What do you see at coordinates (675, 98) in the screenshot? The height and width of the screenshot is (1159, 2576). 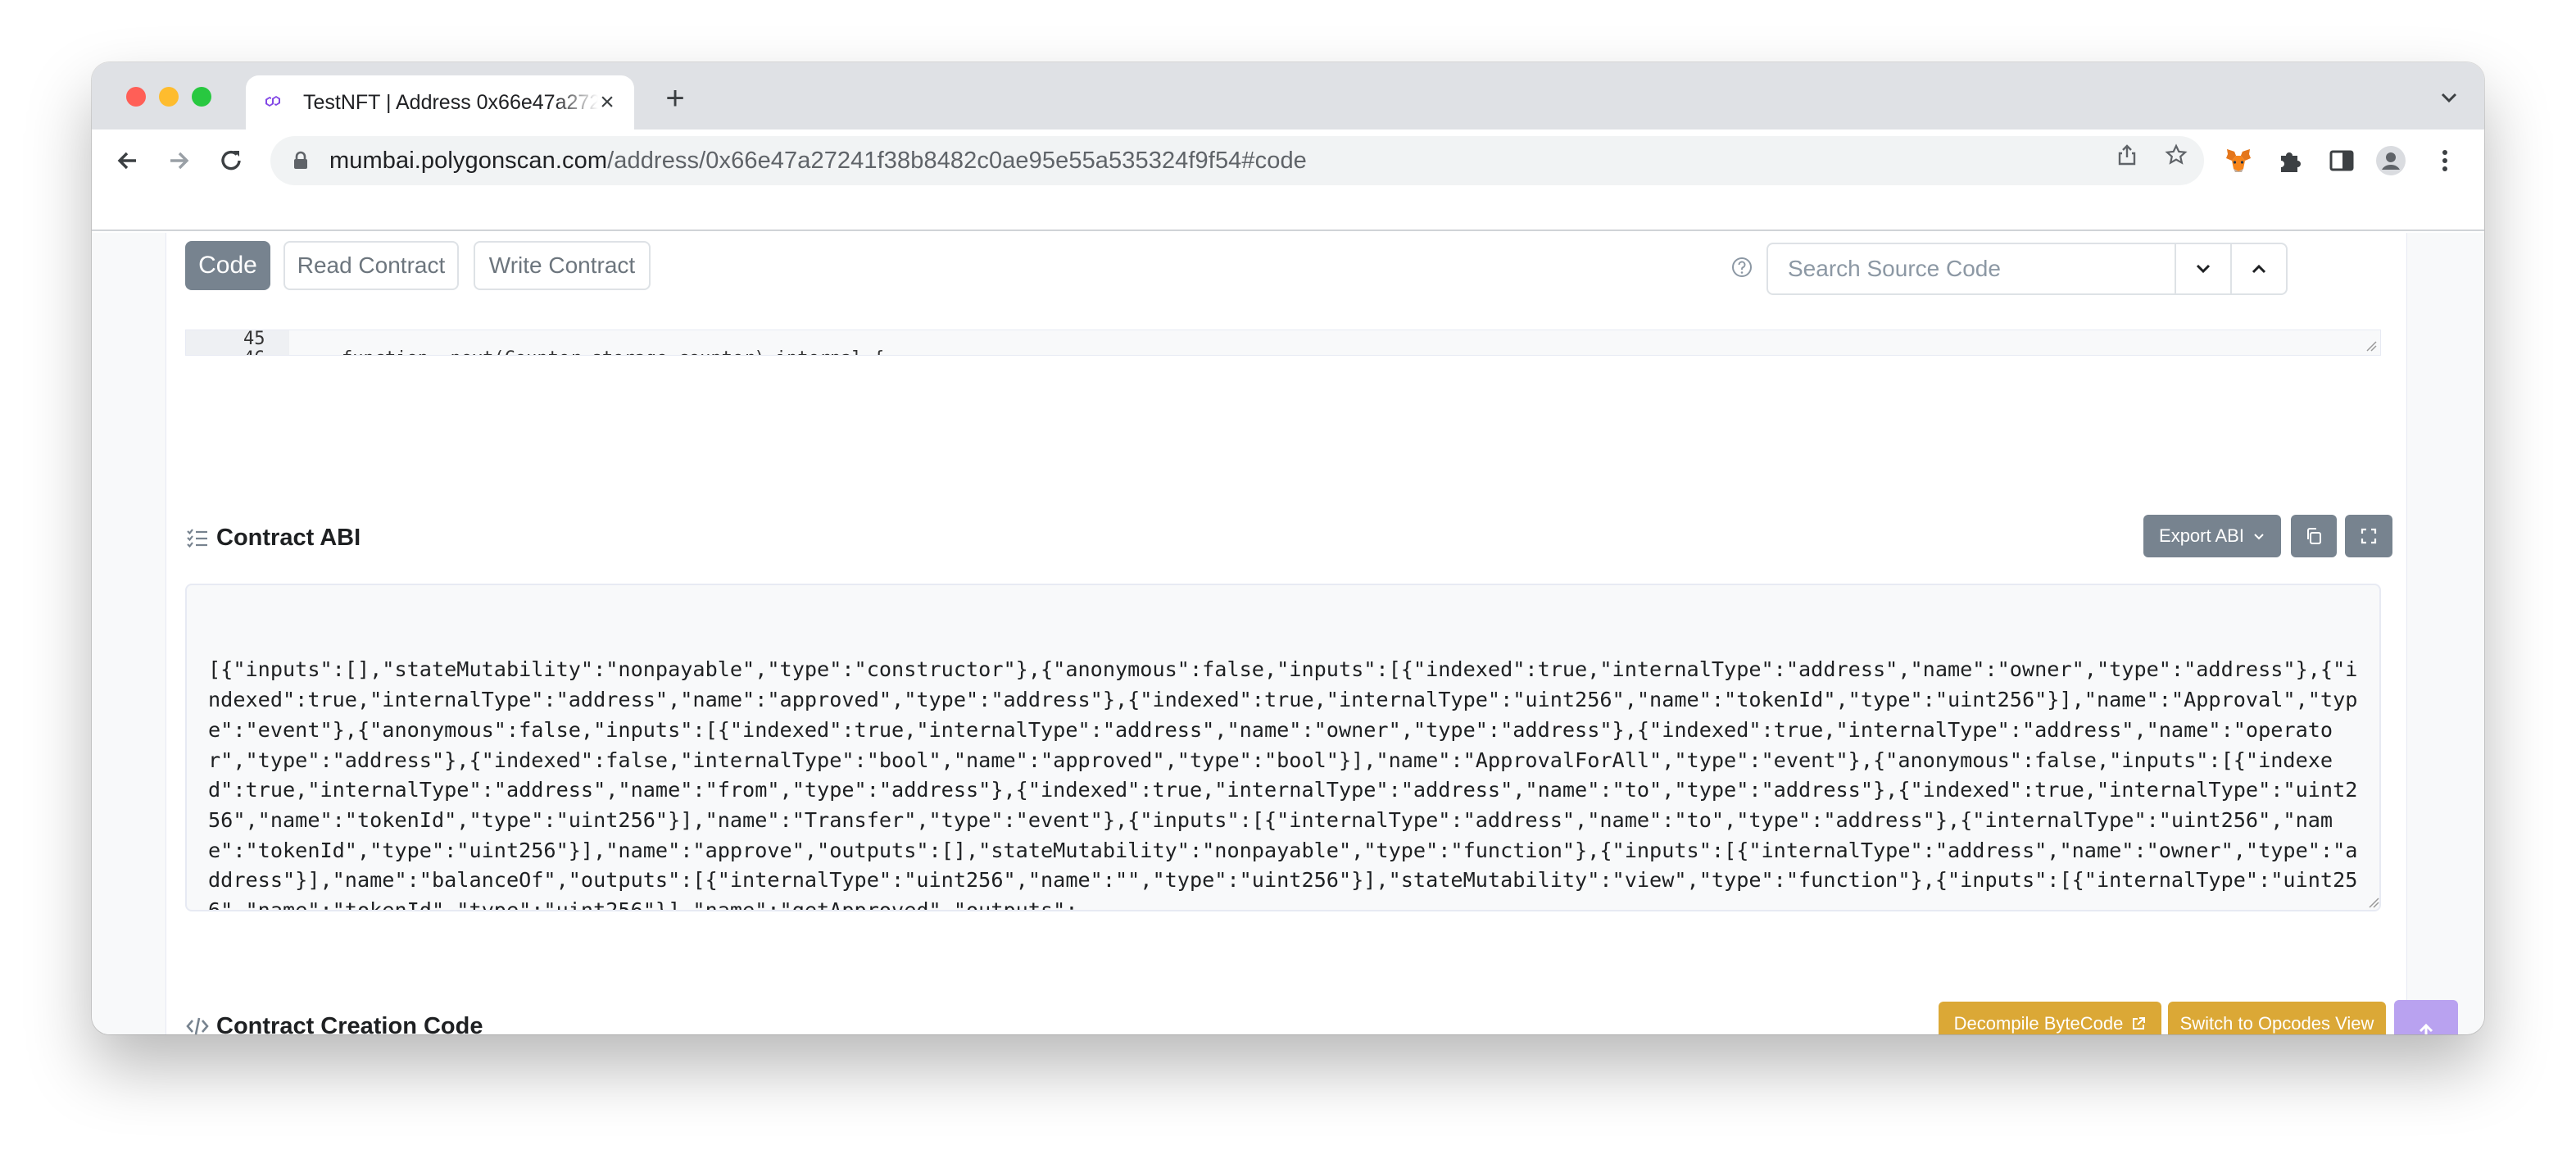 I see `new-tab-button: +` at bounding box center [675, 98].